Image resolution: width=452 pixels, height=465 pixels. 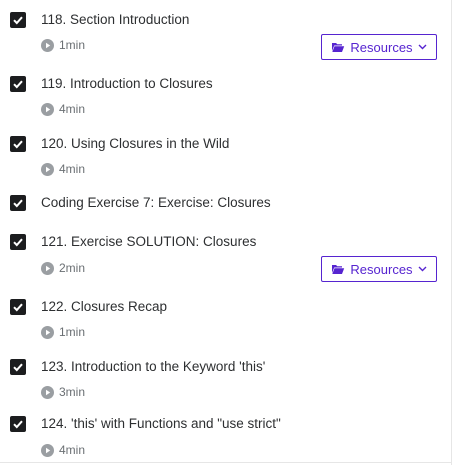 What do you see at coordinates (104, 307) in the screenshot?
I see `lecture-title: 122. Closures Recap` at bounding box center [104, 307].